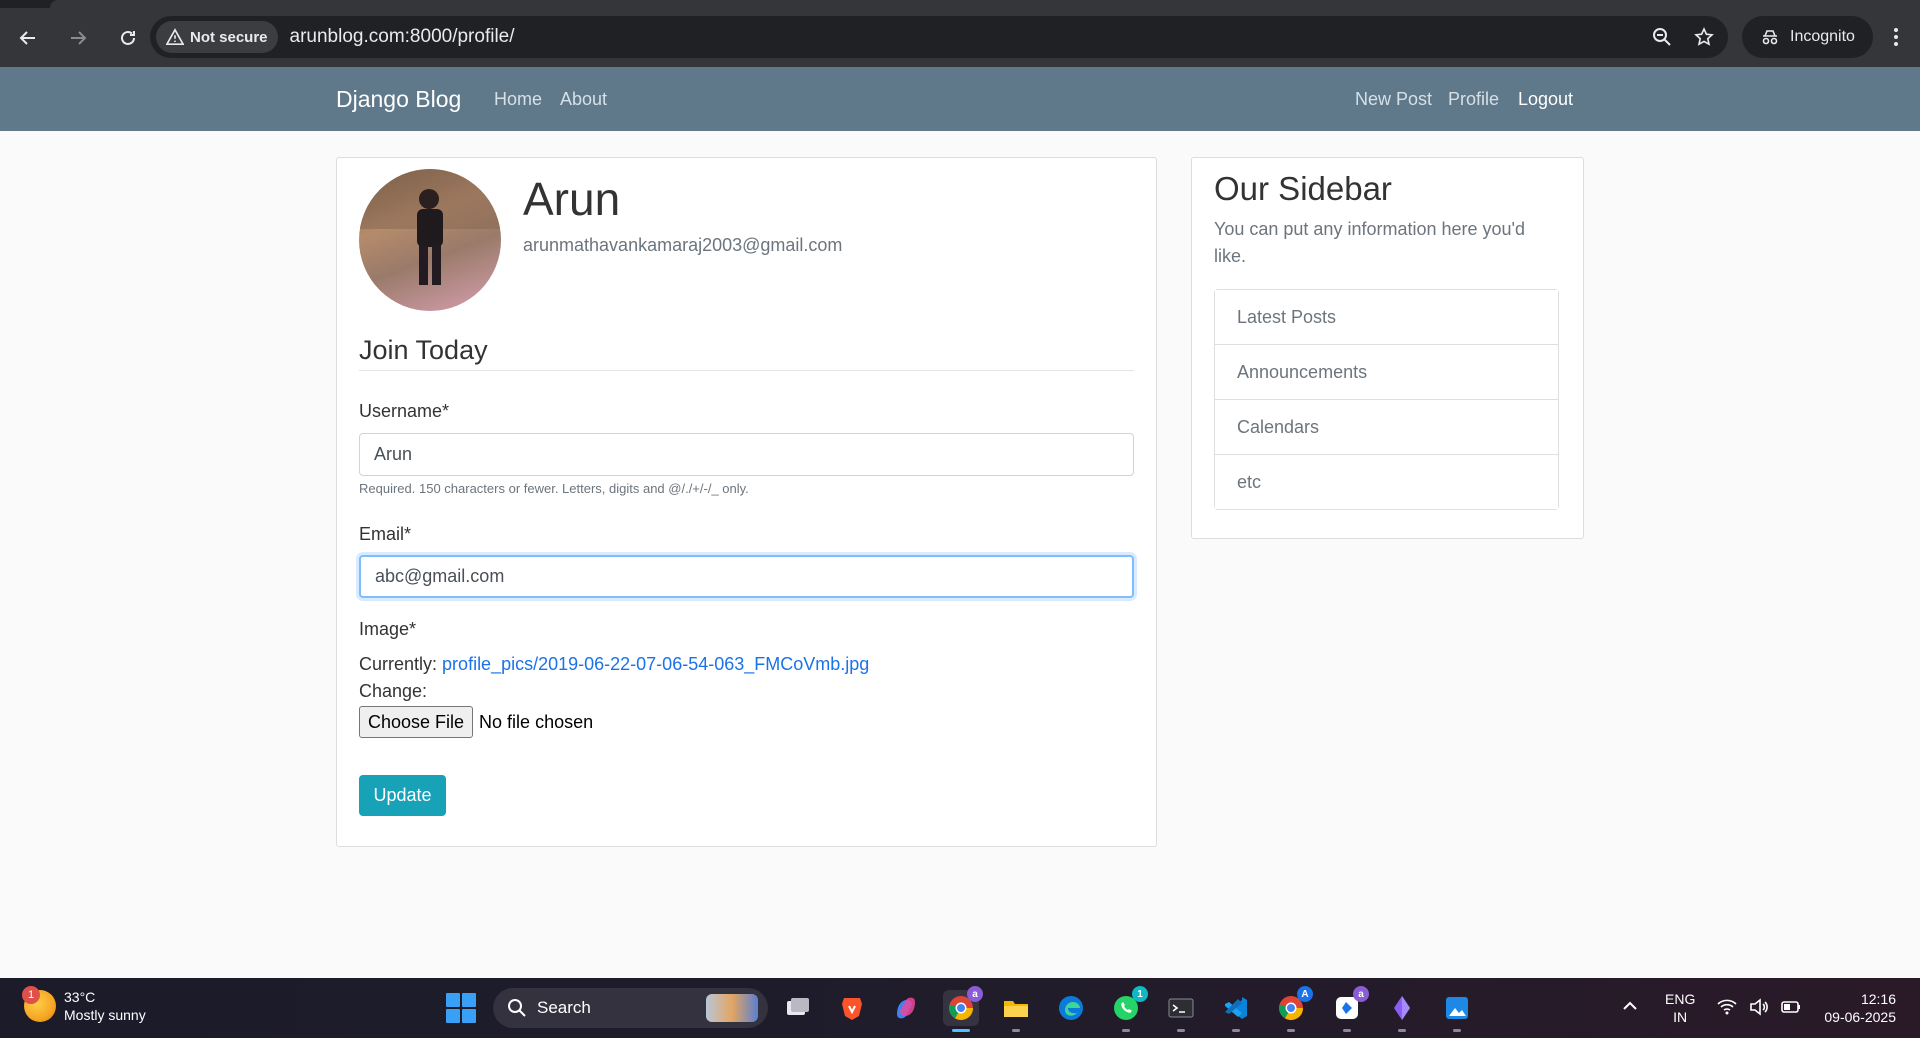 The width and height of the screenshot is (1920, 1038). What do you see at coordinates (1727, 1007) in the screenshot?
I see `wifi-icon` at bounding box center [1727, 1007].